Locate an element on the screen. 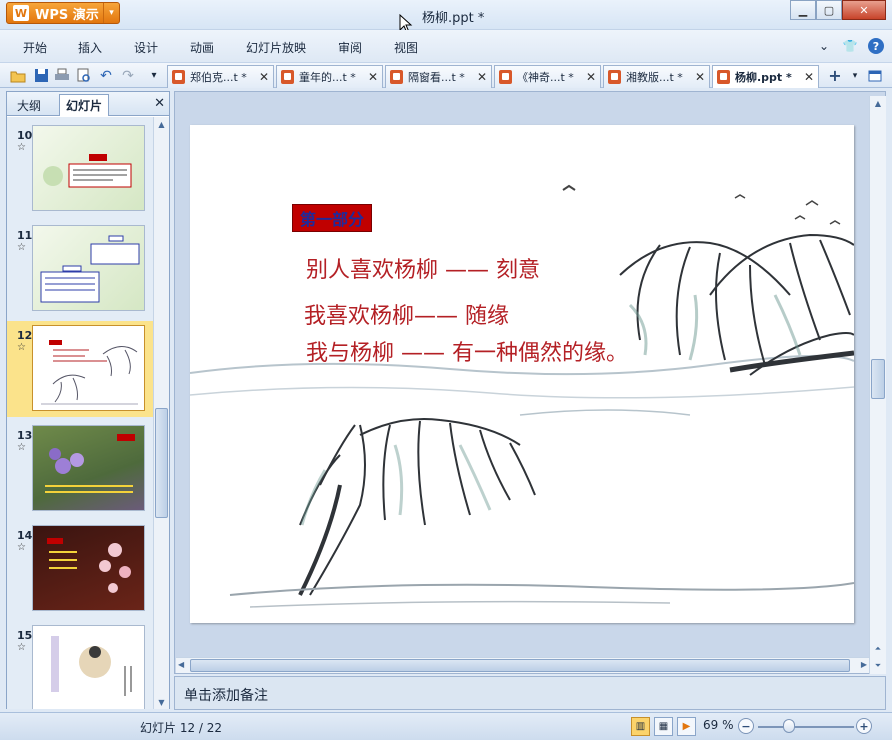  slide-thumbnail: 15 ☆ is located at coordinates (80, 665).